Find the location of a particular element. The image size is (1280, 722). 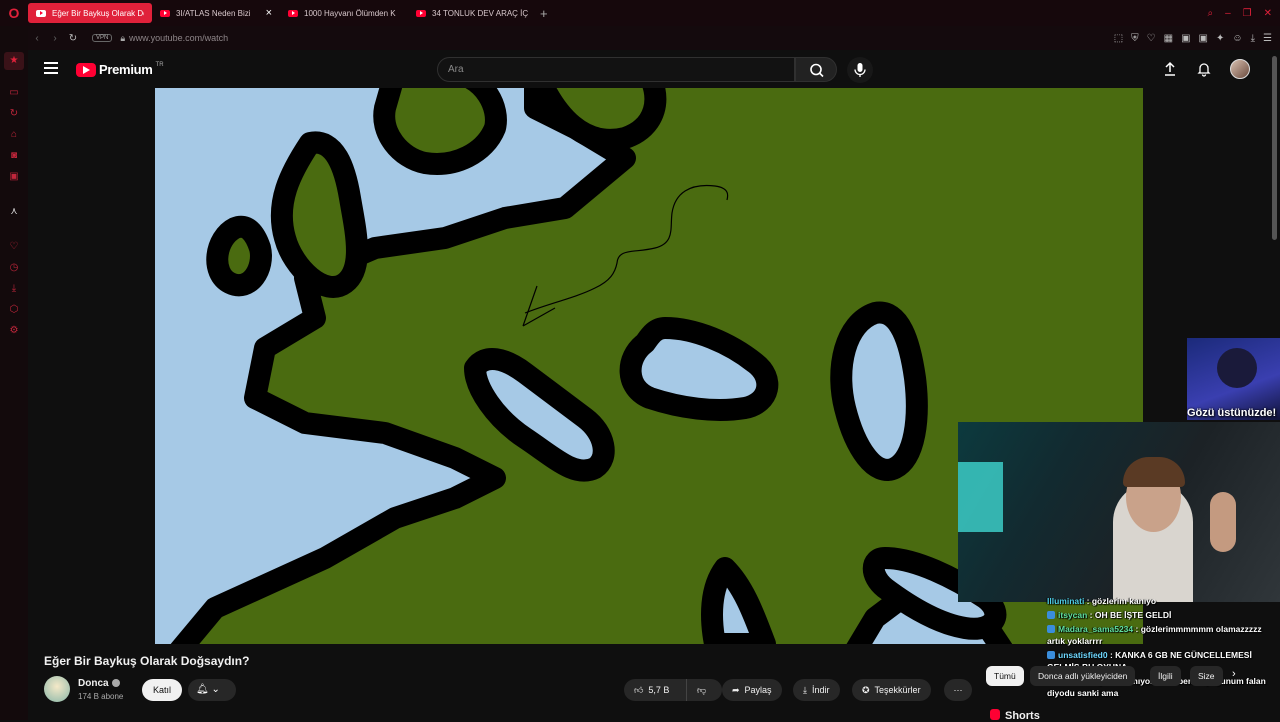

channel-avatar is located at coordinates (57, 689).